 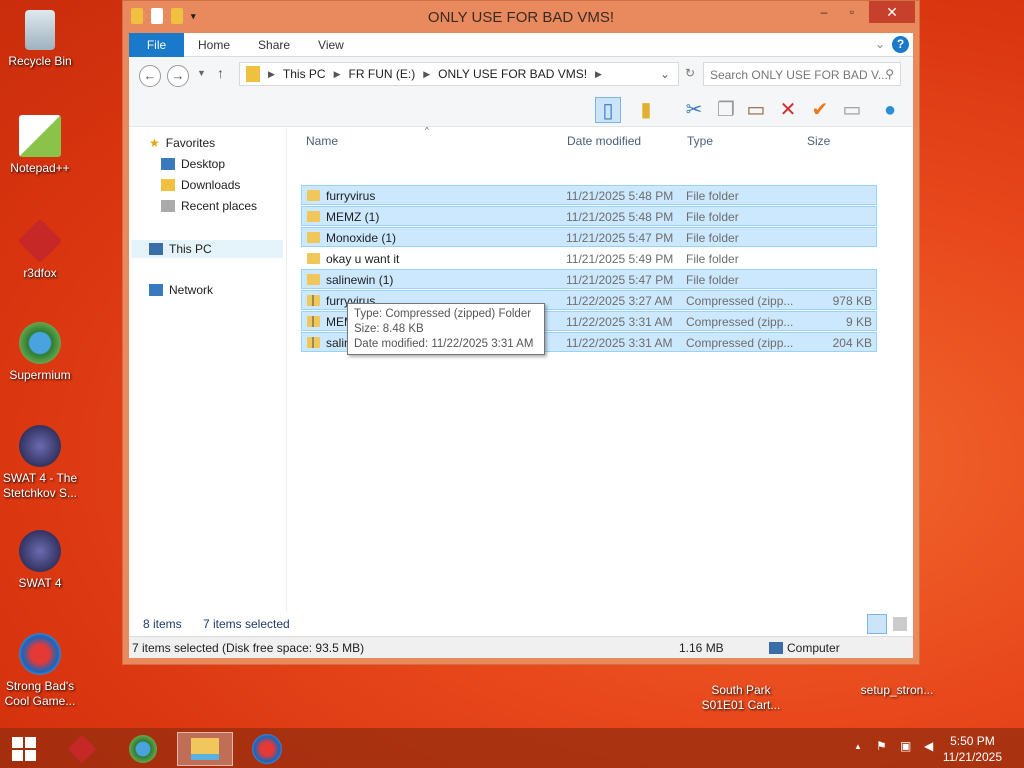 I want to click on windows-logo-icon, so click(x=24, y=749).